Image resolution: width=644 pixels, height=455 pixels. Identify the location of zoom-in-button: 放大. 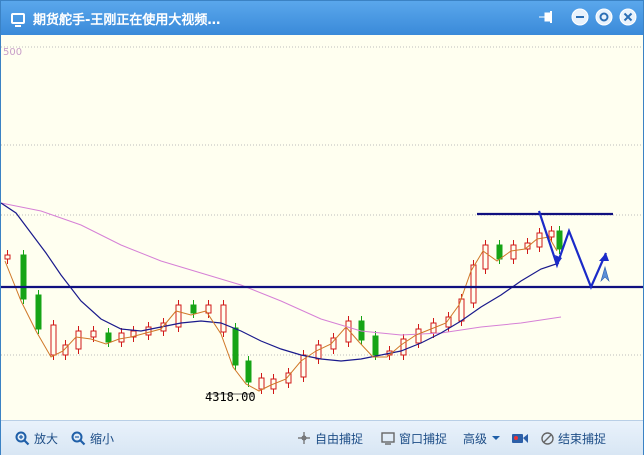
(36, 438).